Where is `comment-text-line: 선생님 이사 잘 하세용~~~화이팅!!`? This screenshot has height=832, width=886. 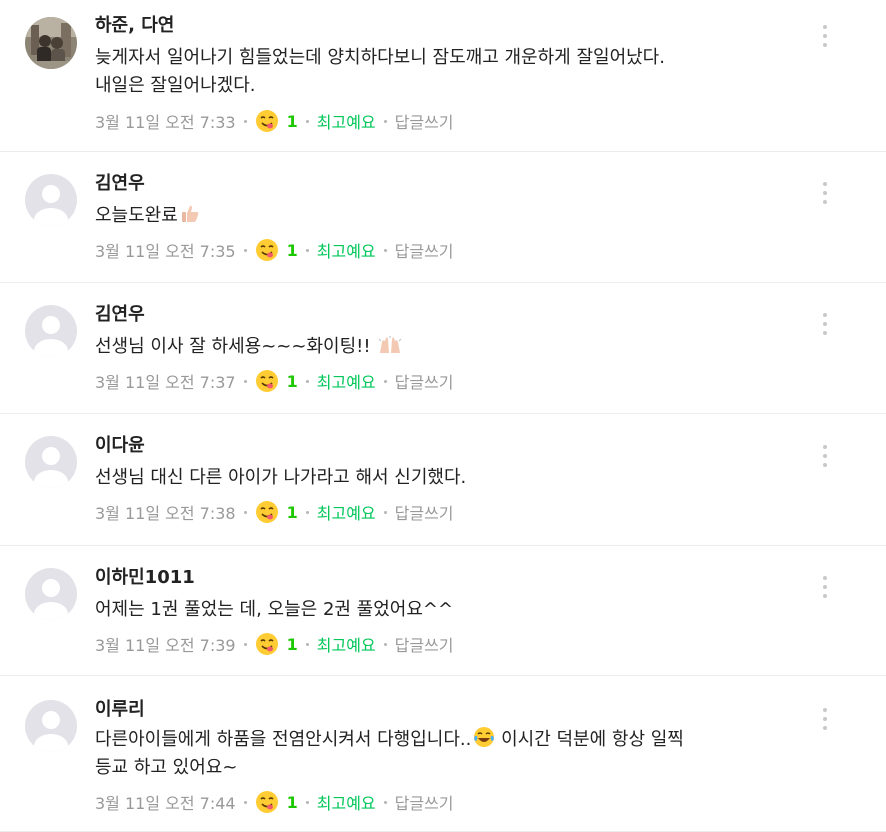 comment-text-line: 선생님 이사 잘 하세용~~~화이팅!! is located at coordinates (450, 347).